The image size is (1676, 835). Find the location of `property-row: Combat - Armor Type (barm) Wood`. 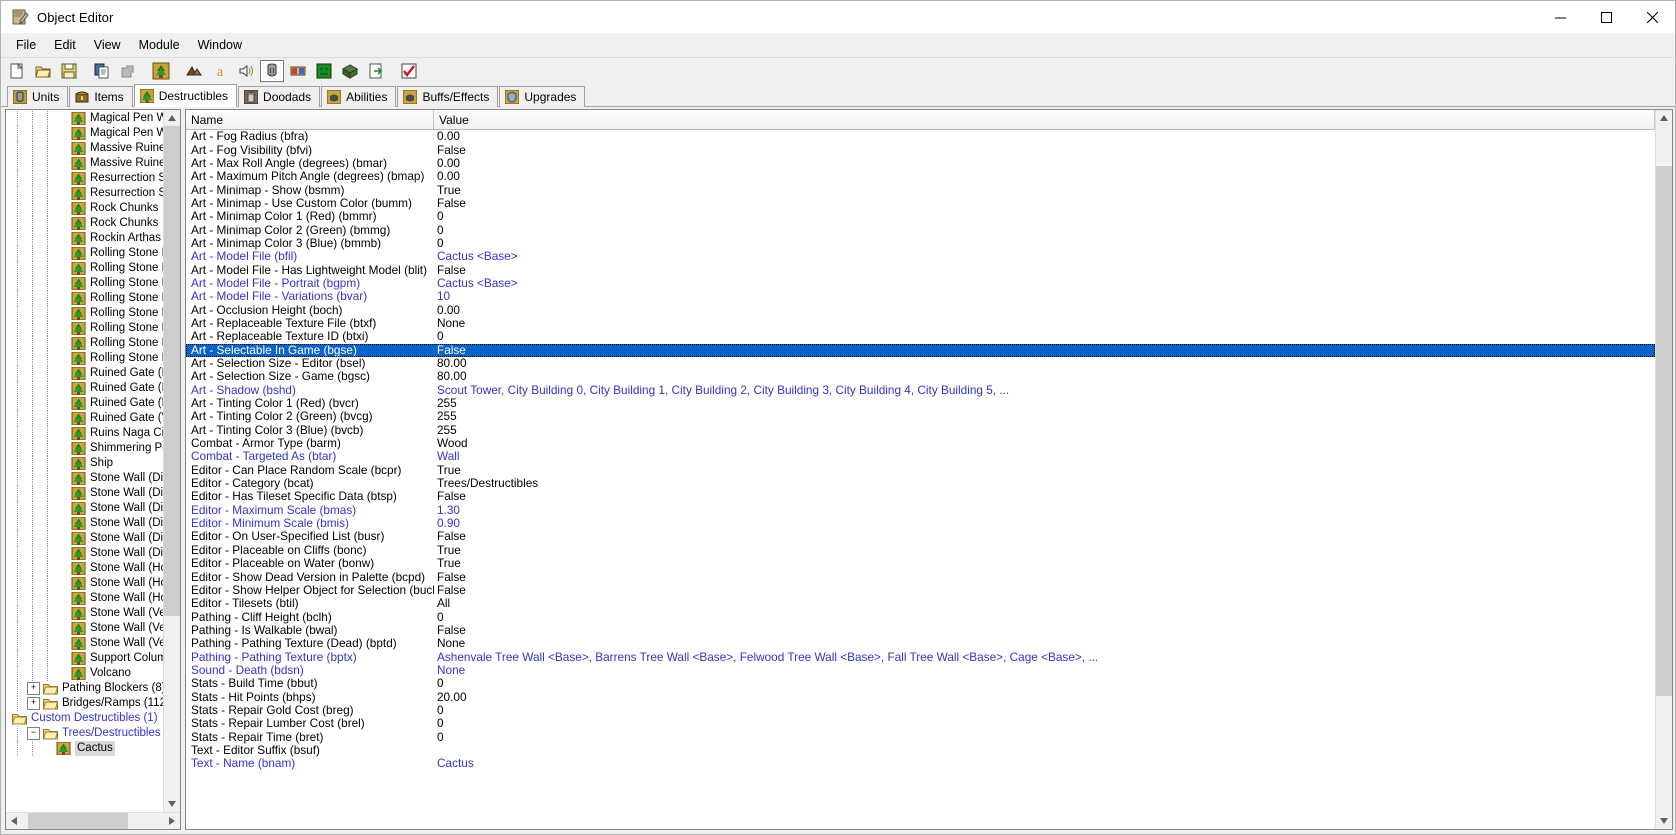

property-row: Combat - Armor Type (barm) Wood is located at coordinates (920, 443).